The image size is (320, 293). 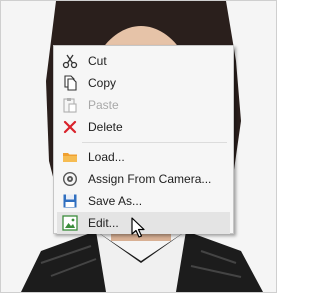 I want to click on camera-icon, so click(x=70, y=179).